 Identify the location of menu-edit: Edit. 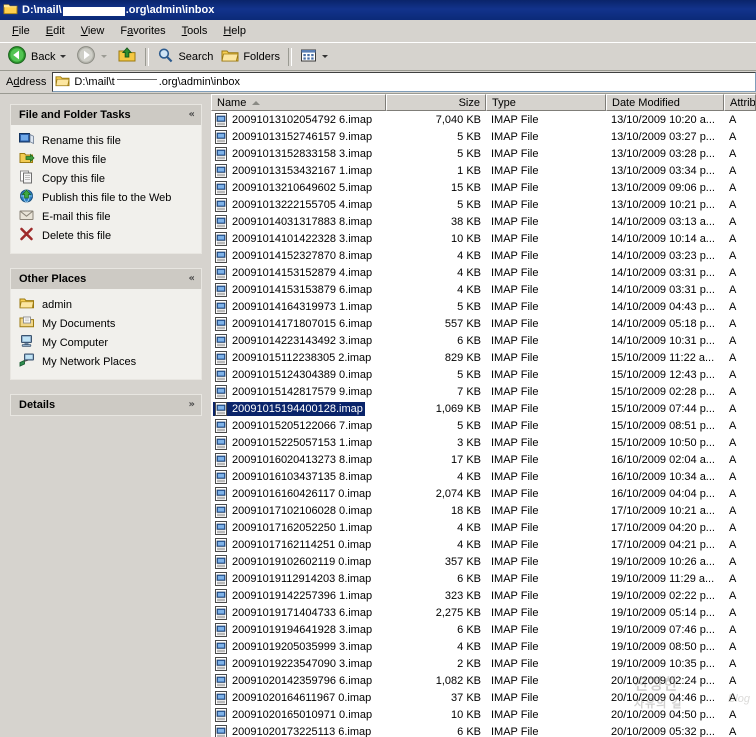
(55, 31).